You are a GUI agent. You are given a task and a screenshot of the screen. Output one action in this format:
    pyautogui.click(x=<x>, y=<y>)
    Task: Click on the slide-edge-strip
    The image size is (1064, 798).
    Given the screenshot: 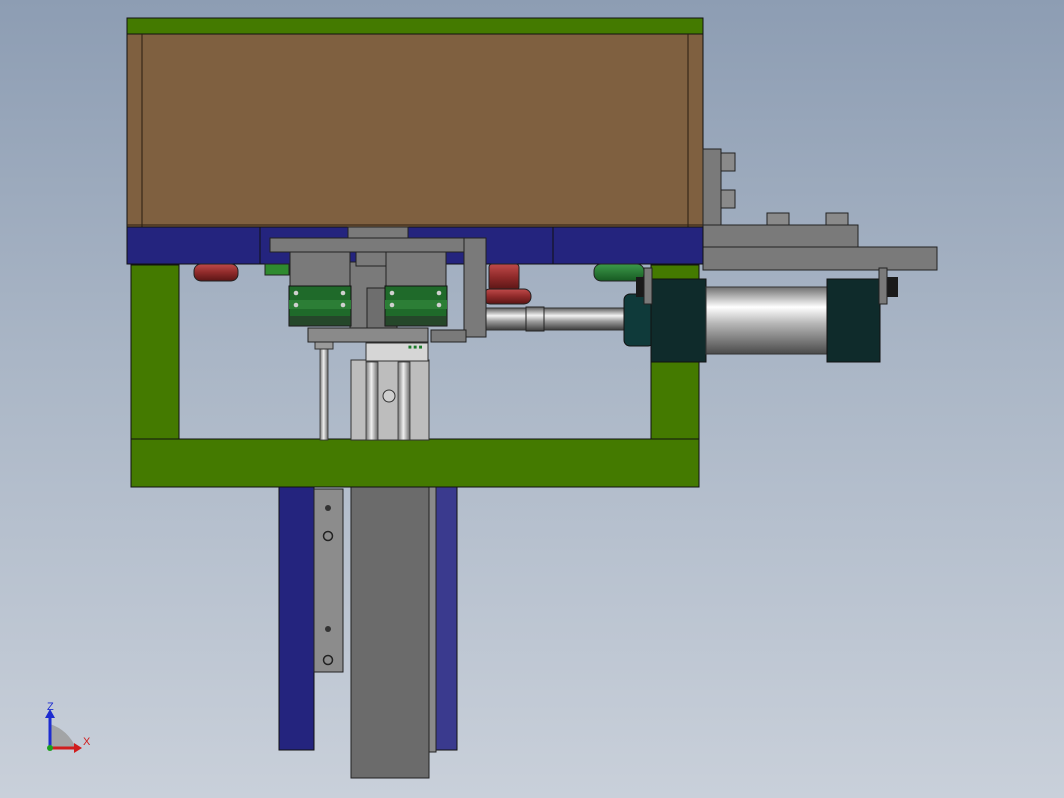 What is the action you would take?
    pyautogui.click(x=432, y=619)
    